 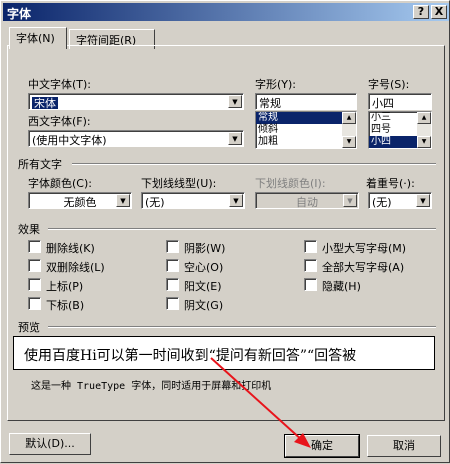 I want to click on tab-font: 字体(N), so click(x=38, y=38).